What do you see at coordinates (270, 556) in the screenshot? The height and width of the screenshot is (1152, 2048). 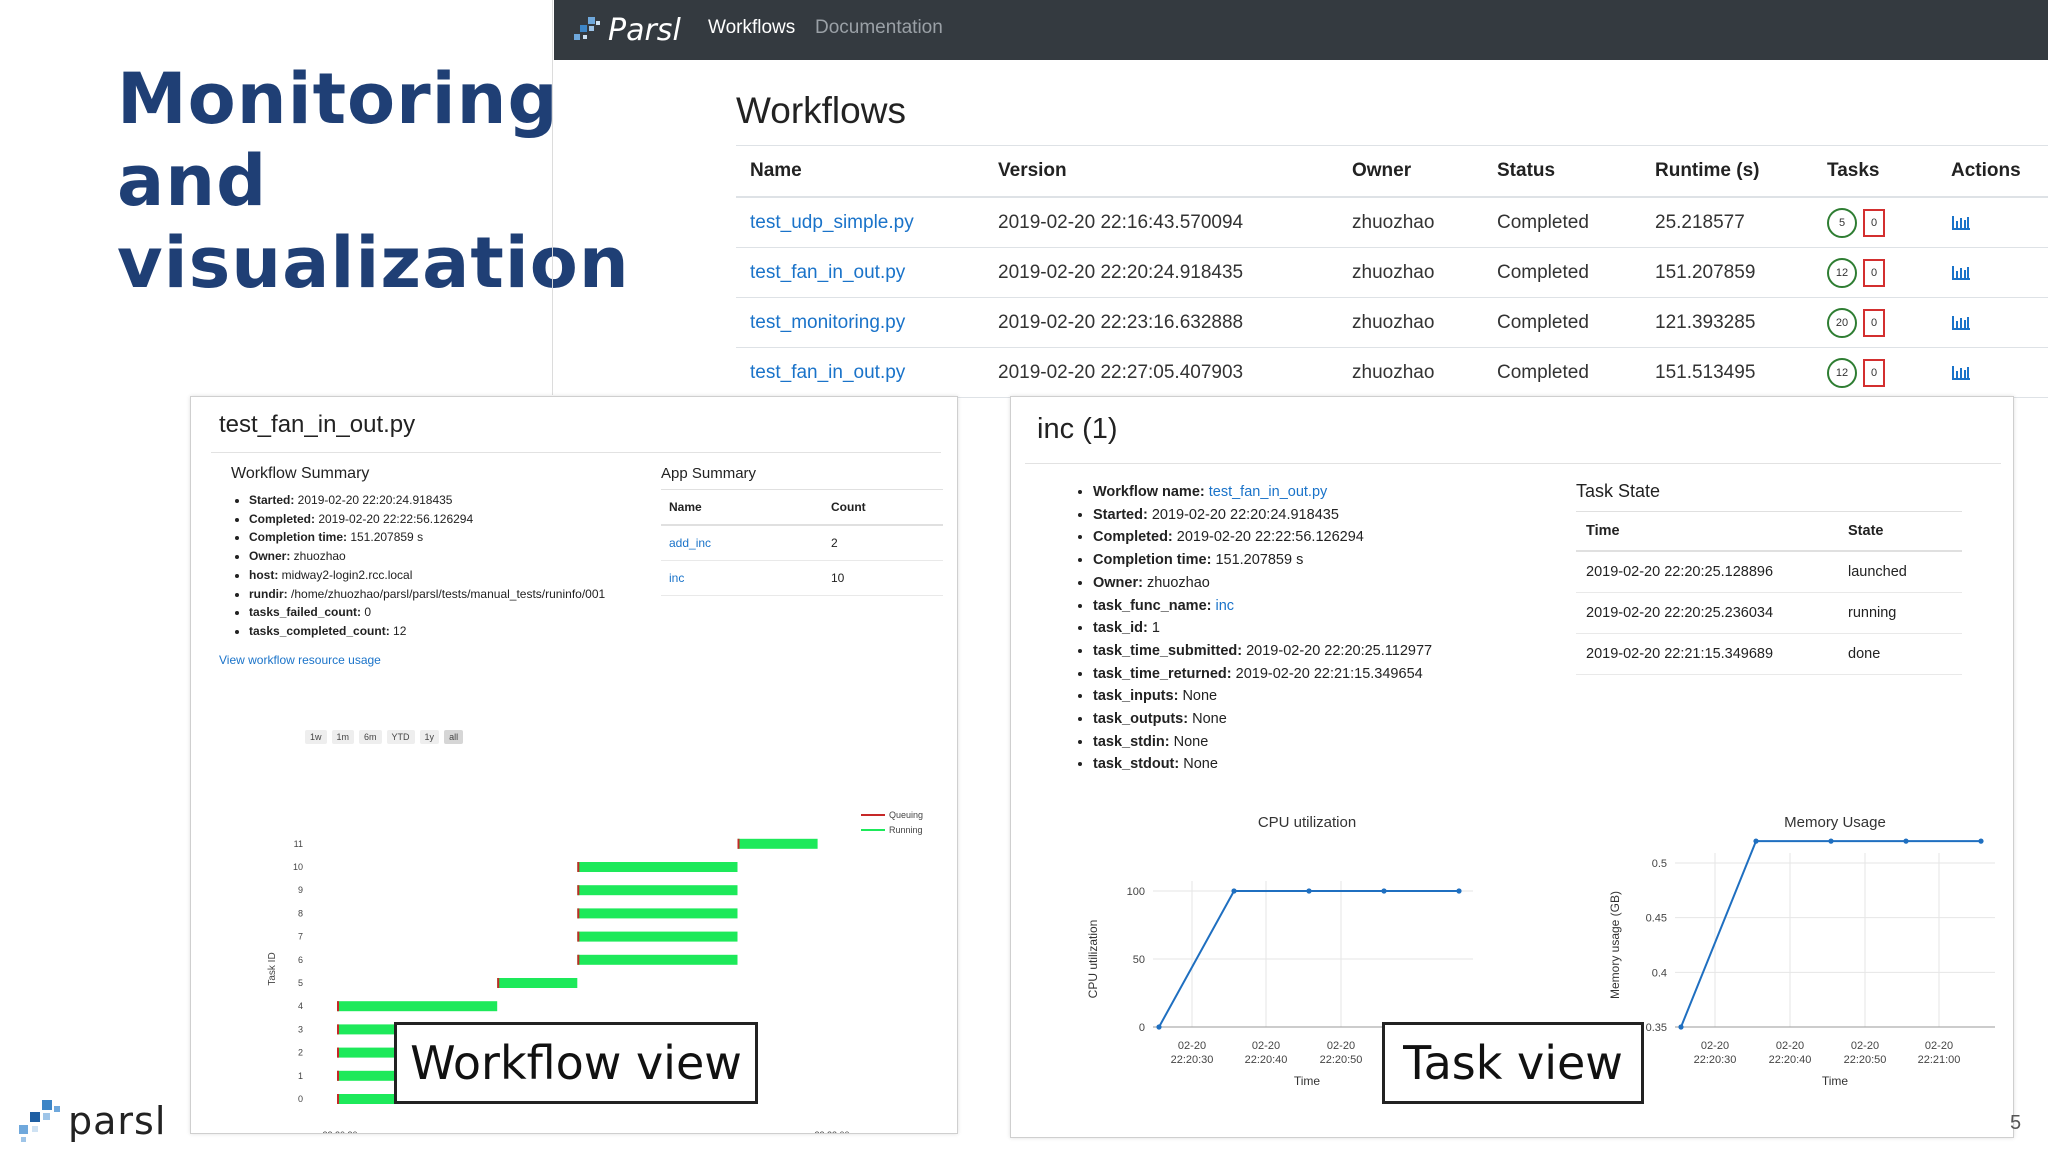 I see `summary-key: Owner:` at bounding box center [270, 556].